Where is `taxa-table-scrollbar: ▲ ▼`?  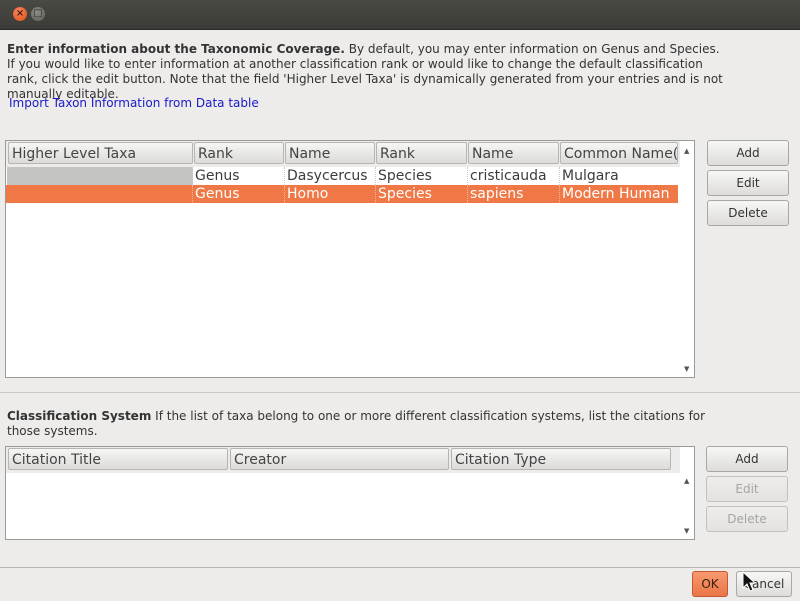
taxa-table-scrollbar: ▲ ▼ is located at coordinates (687, 259).